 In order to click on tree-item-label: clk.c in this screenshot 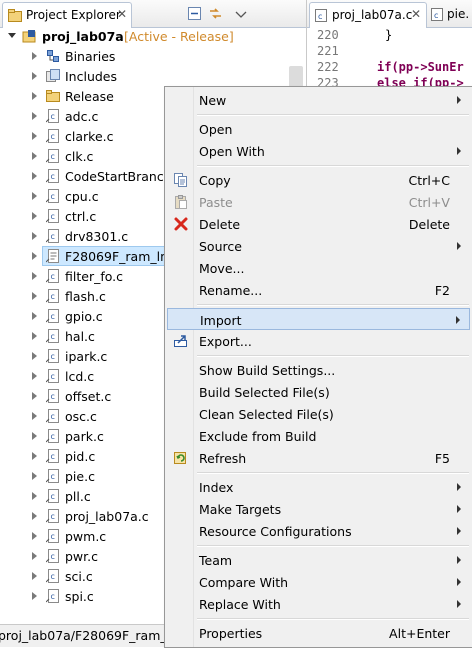, I will do `click(79, 156)`.